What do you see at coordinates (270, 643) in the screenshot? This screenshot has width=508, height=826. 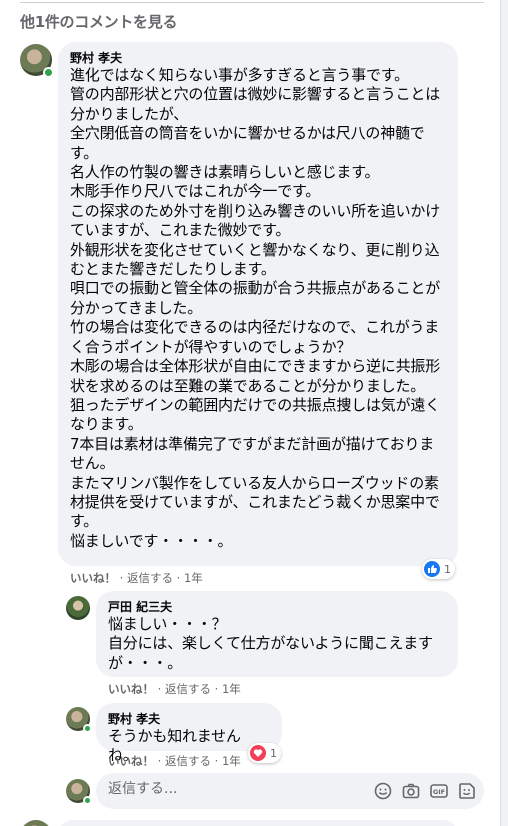 I see `comment-text: 悩ましい・・・？ 自分には、楽しくて仕方がないように聞こえますが・・・。` at bounding box center [270, 643].